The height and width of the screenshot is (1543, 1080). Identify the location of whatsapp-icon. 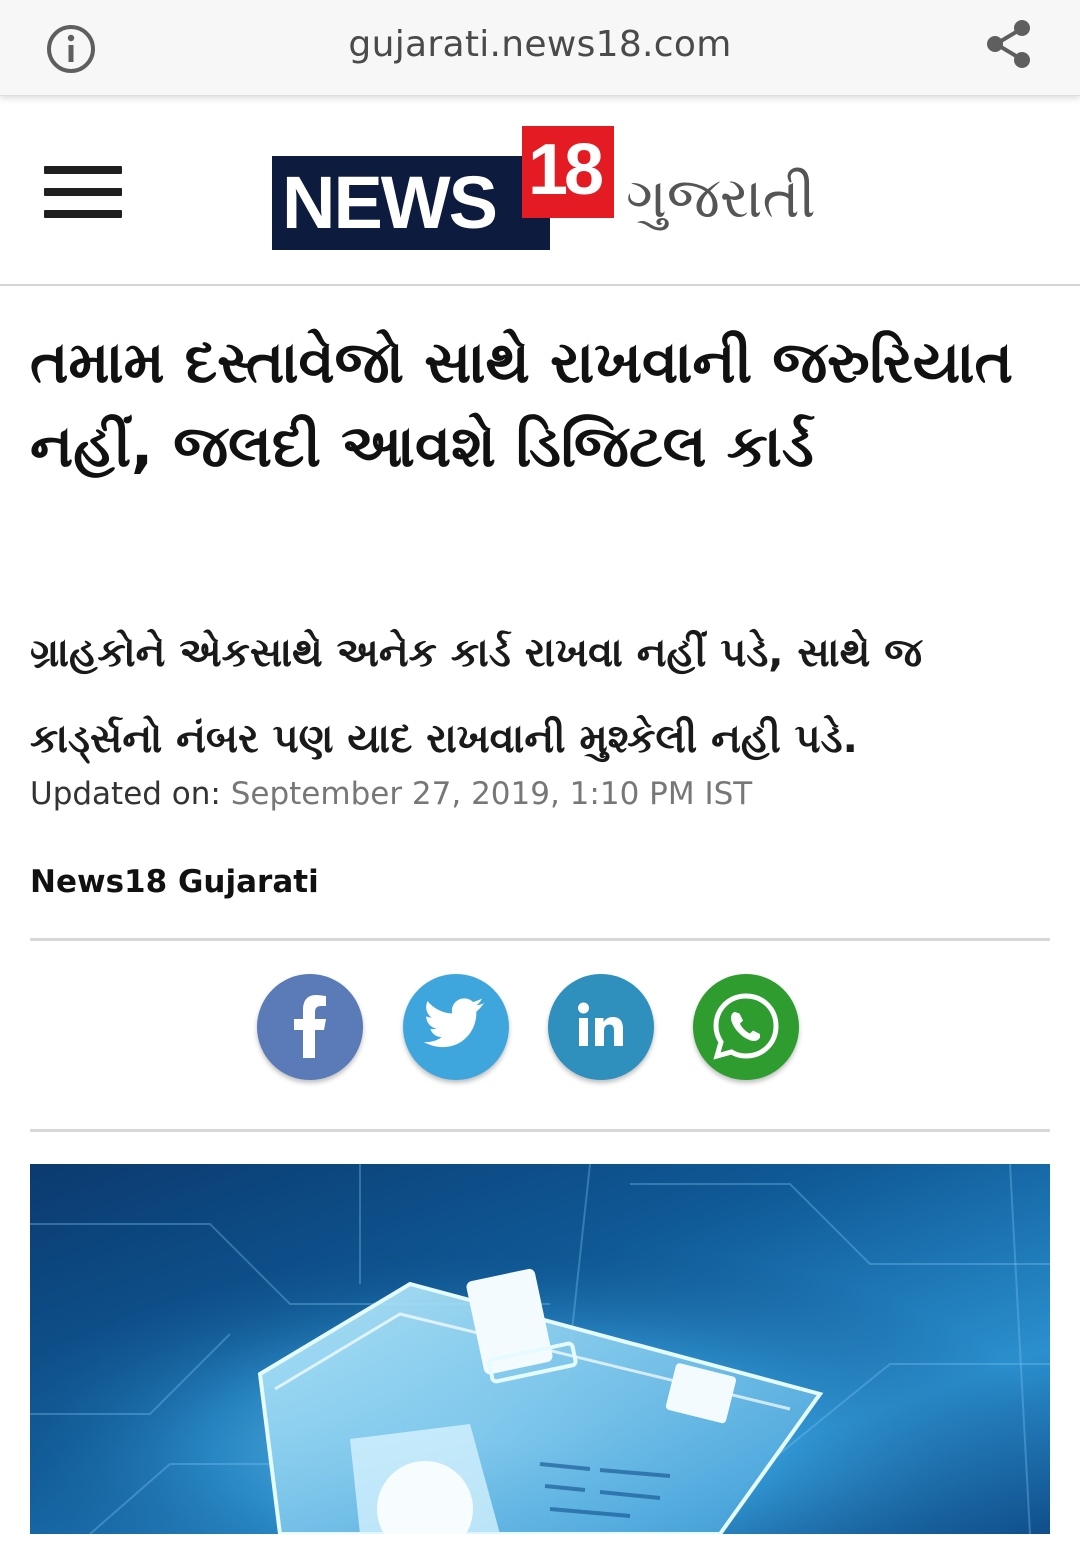
(746, 1026).